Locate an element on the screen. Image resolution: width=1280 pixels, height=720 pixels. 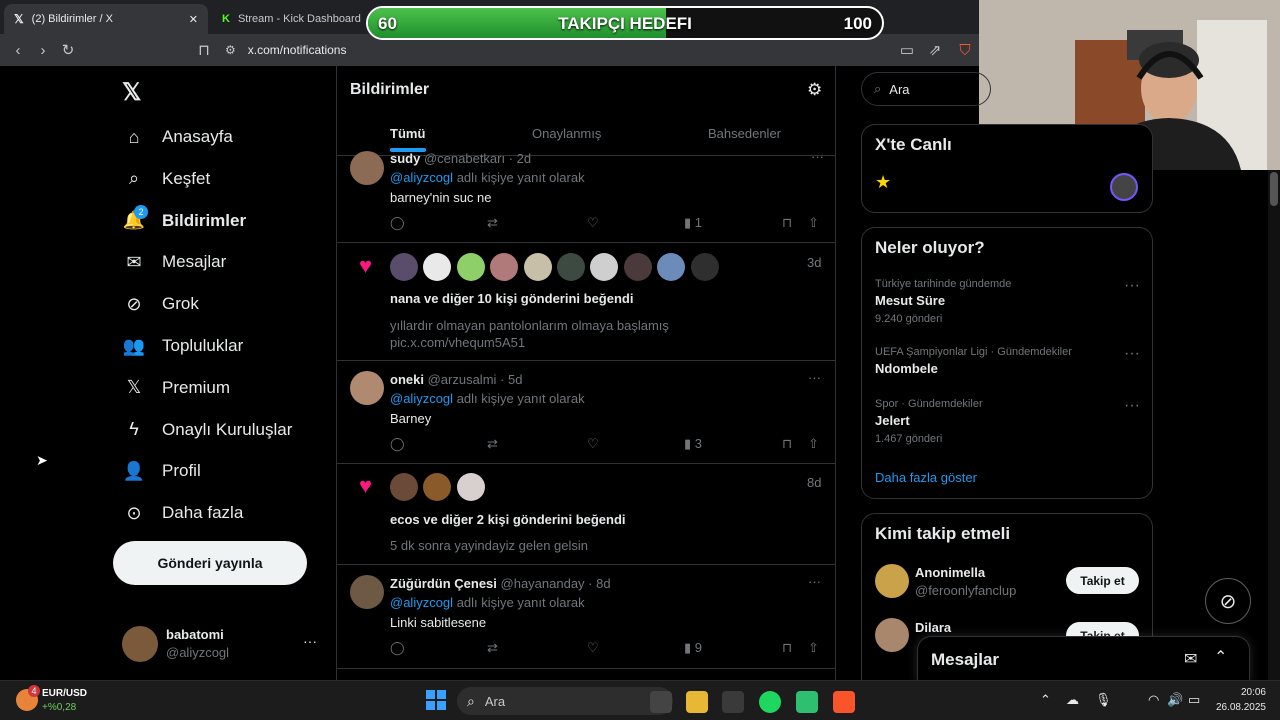
show-more-link: Daha fazla göster is located at coordinates (926, 477).